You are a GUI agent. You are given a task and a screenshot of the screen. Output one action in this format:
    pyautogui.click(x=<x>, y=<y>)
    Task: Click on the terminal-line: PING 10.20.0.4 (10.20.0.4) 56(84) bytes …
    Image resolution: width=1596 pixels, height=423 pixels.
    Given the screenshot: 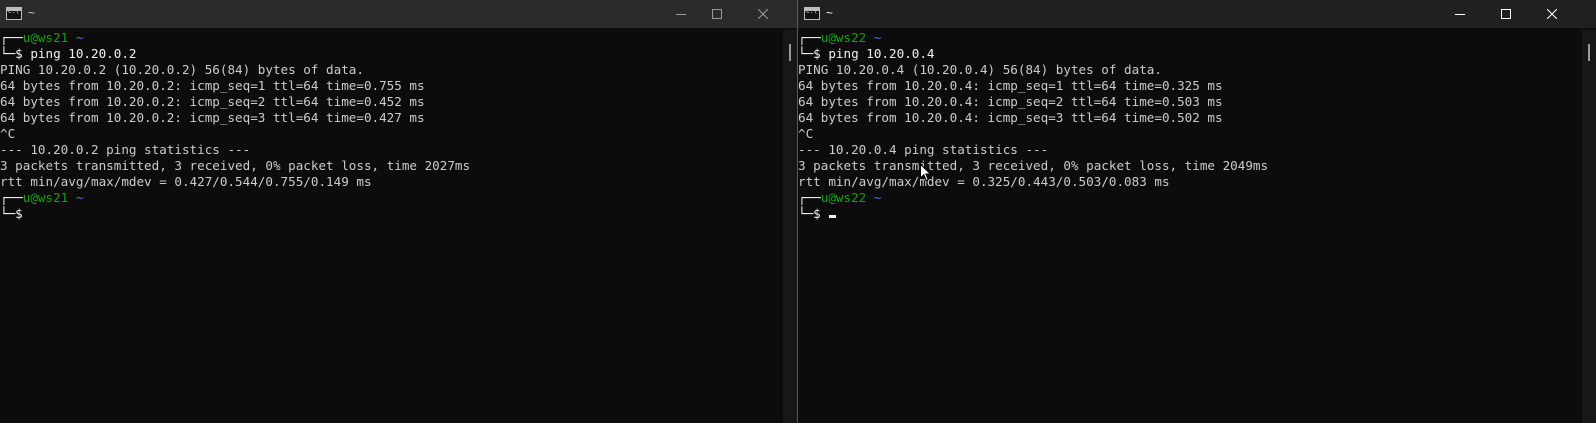 What is the action you would take?
    pyautogui.click(x=1189, y=70)
    